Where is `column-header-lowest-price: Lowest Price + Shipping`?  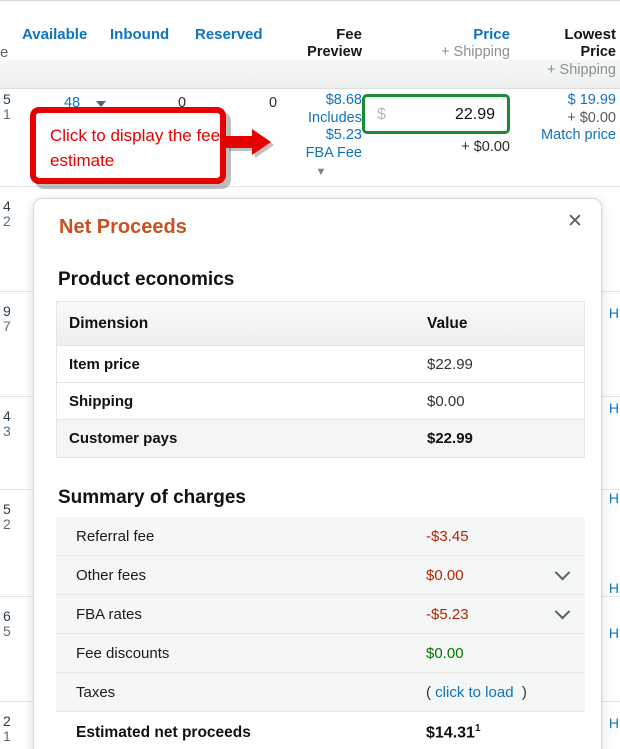
column-header-lowest-price: Lowest Price + Shipping is located at coordinates (562, 53).